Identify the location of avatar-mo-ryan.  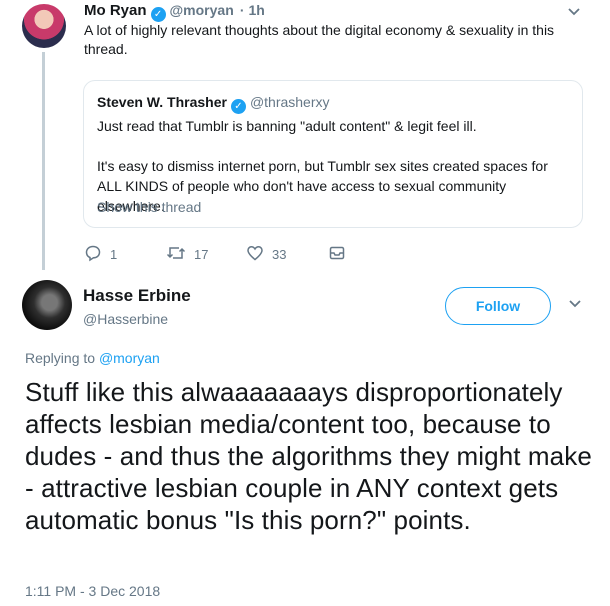
(44, 26).